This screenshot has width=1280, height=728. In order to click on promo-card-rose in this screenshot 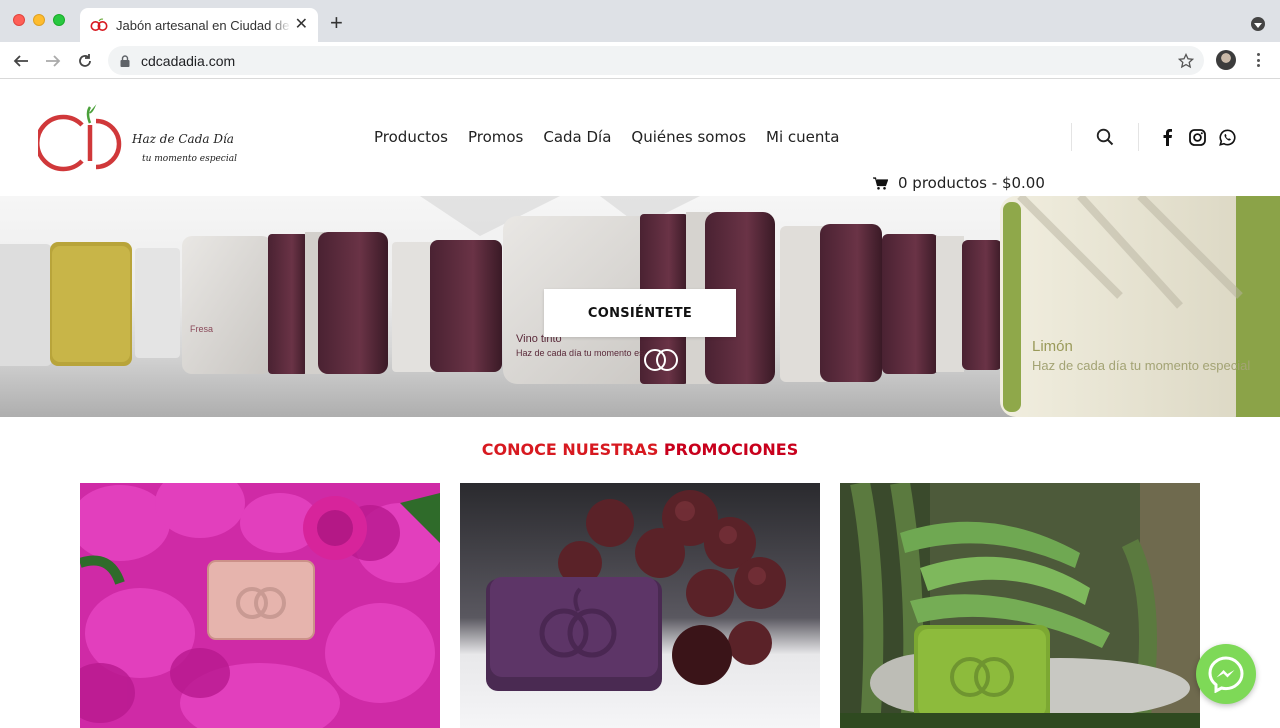, I will do `click(260, 605)`.